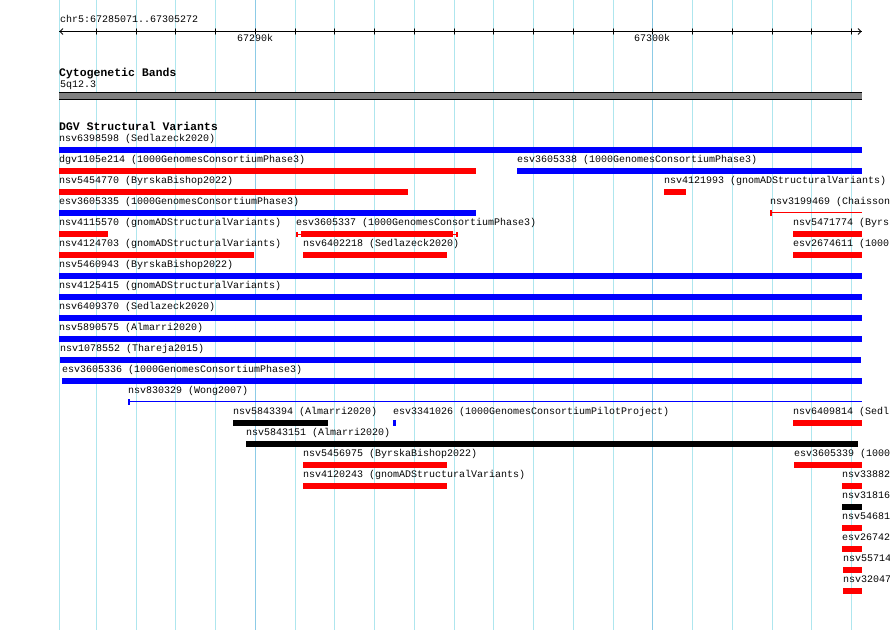 Image resolution: width=890 pixels, height=630 pixels. What do you see at coordinates (830, 203) in the screenshot?
I see `variant-label: nsv3199469 (Chaisson` at bounding box center [830, 203].